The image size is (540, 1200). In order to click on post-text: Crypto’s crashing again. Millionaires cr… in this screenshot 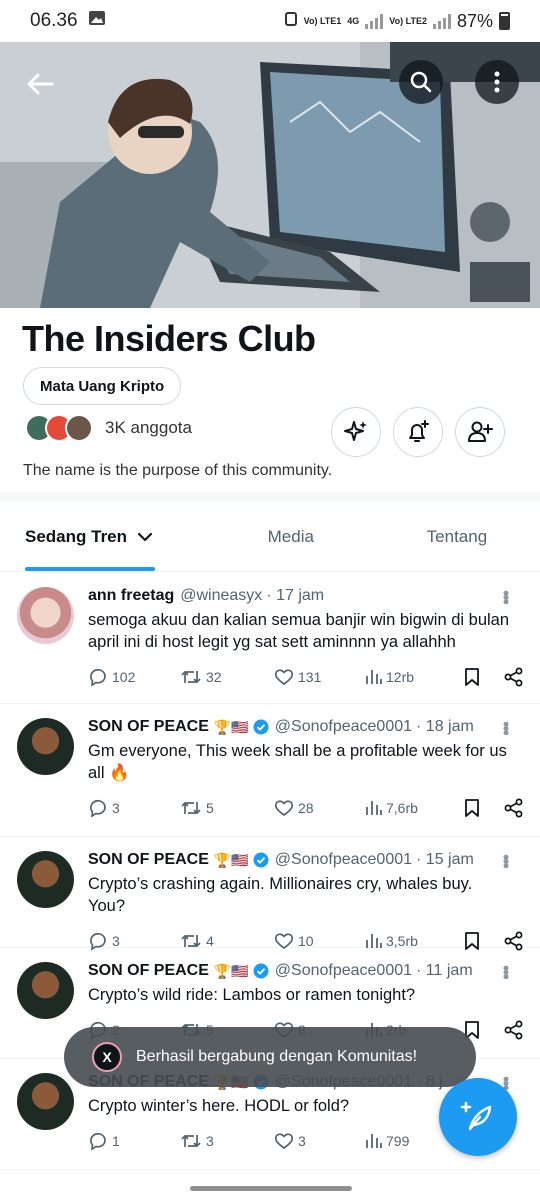, I will do `click(280, 895)`.